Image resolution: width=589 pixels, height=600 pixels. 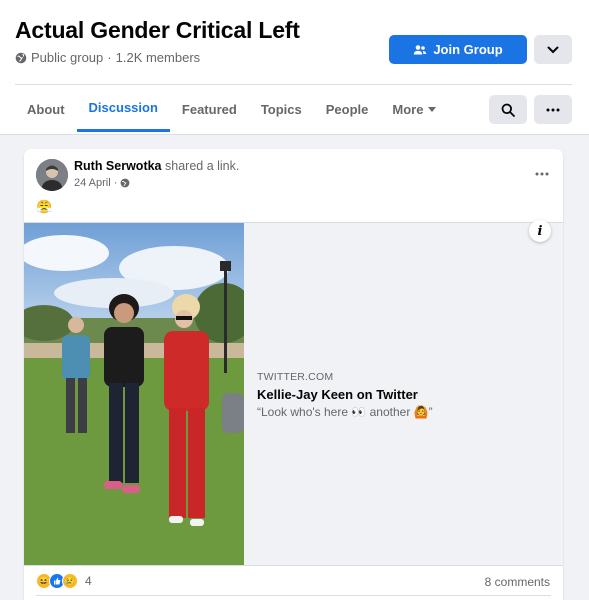 I want to click on post-options-button, so click(x=542, y=172).